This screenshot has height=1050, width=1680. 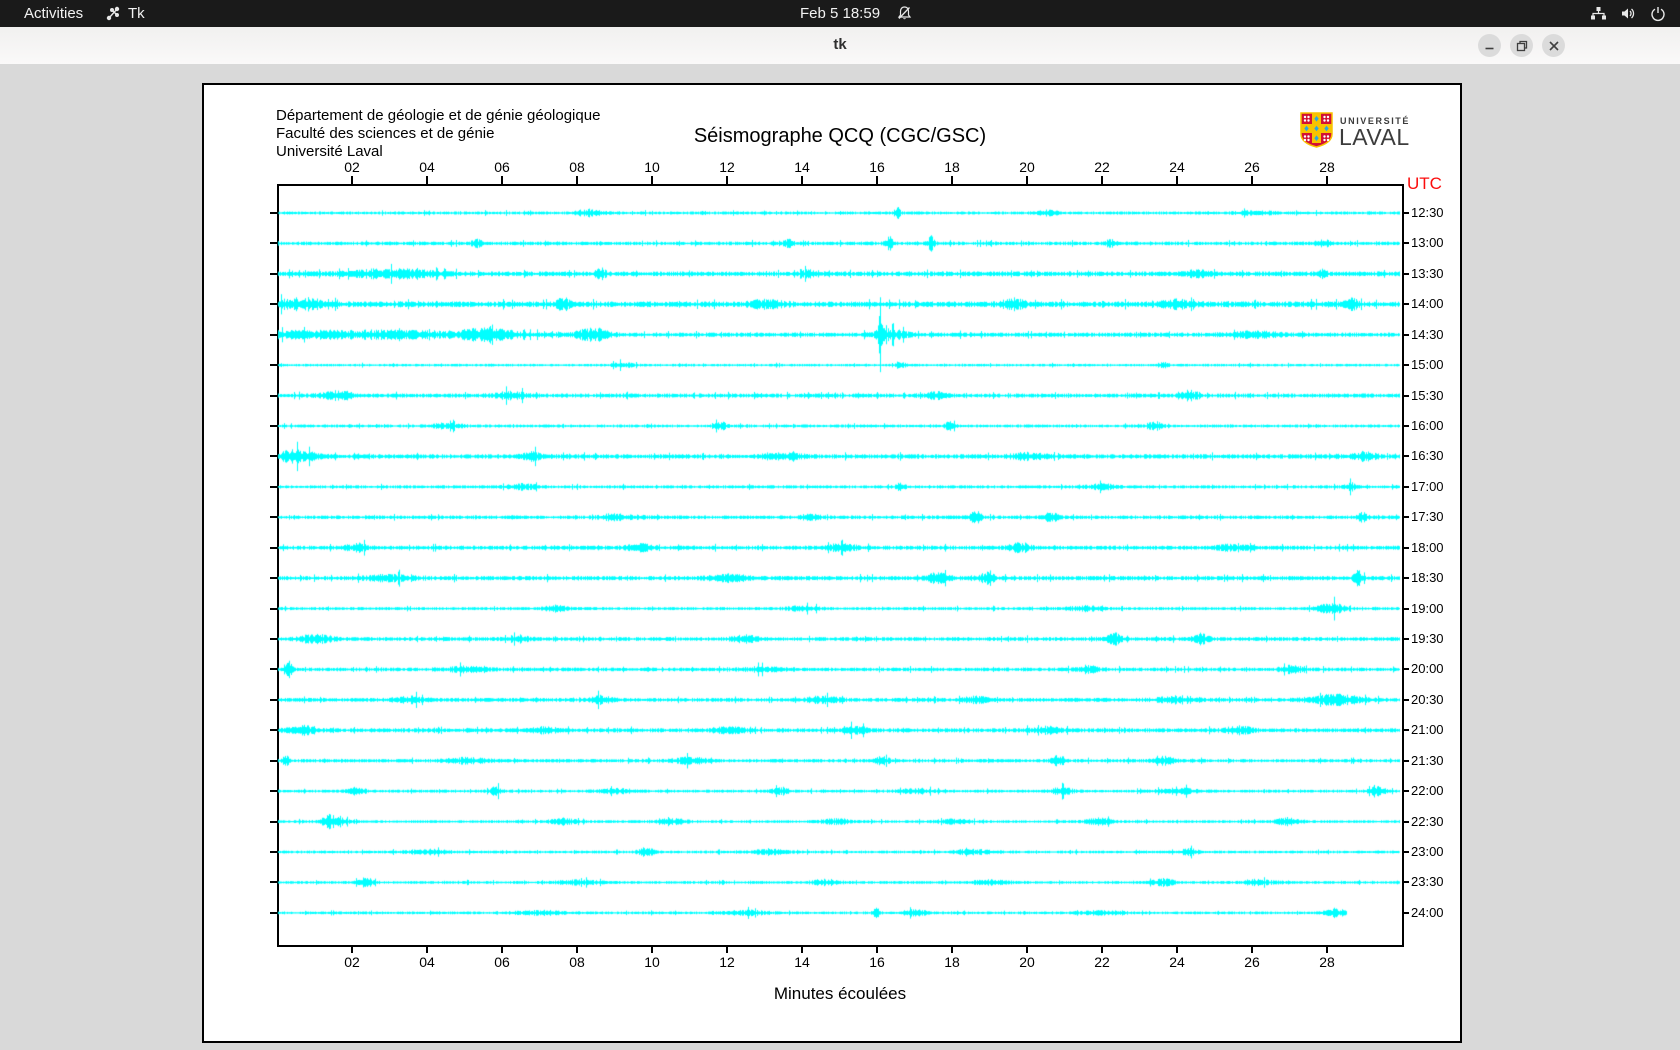 I want to click on utc-time-label: 23:00, so click(x=1427, y=852).